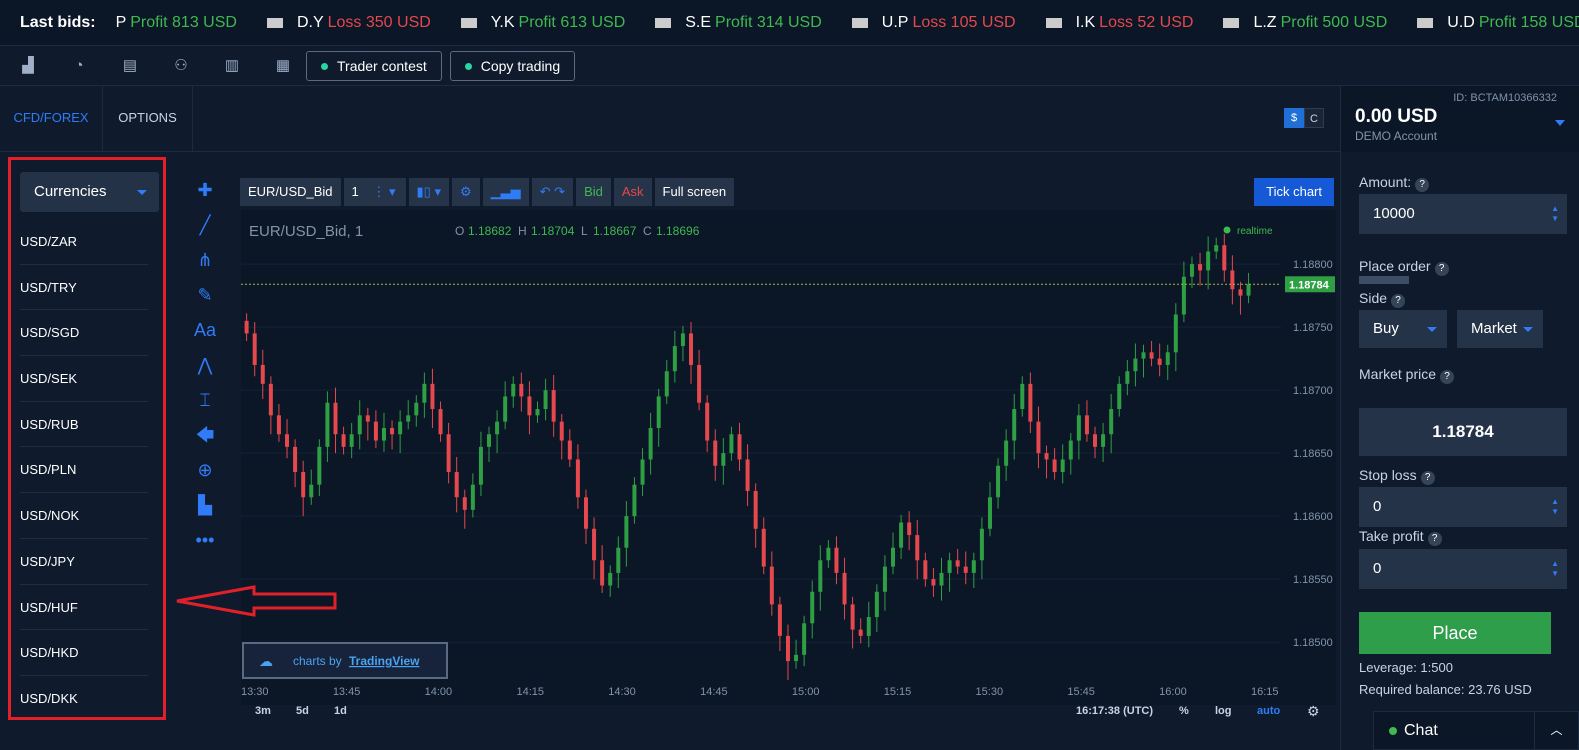 The width and height of the screenshot is (1579, 750). What do you see at coordinates (428, 192) in the screenshot?
I see `chart-type-select: ▮▯ ▾` at bounding box center [428, 192].